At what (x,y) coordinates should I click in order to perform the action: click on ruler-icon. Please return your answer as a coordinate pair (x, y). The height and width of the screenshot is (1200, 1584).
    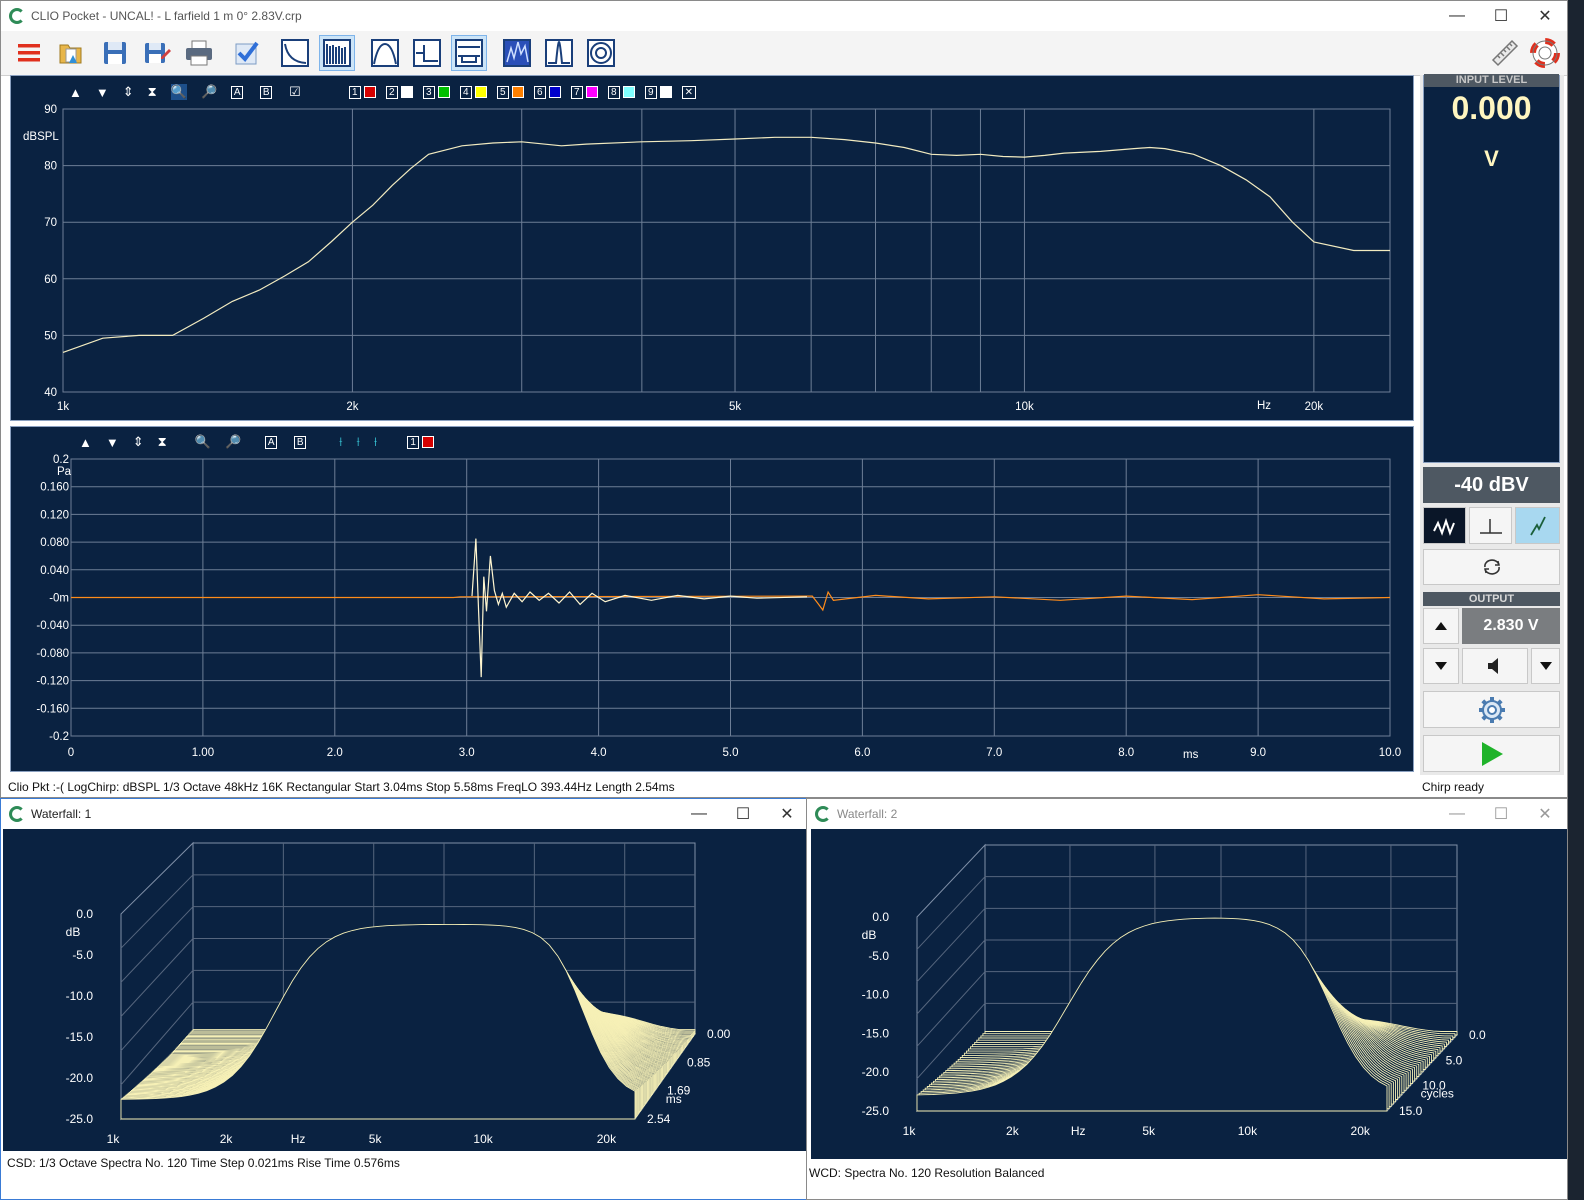
    Looking at the image, I should click on (1505, 53).